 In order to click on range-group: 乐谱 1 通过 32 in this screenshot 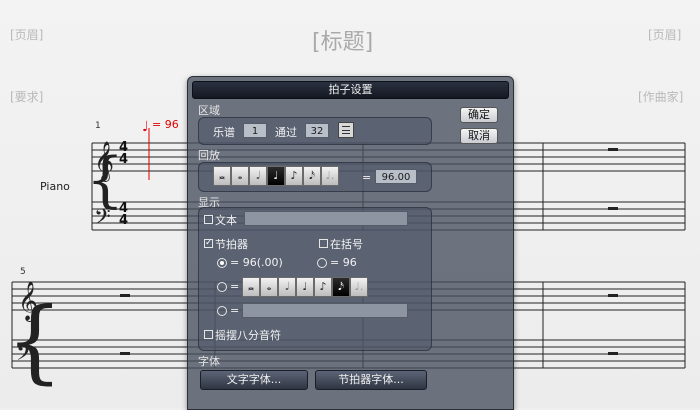, I will do `click(315, 131)`.